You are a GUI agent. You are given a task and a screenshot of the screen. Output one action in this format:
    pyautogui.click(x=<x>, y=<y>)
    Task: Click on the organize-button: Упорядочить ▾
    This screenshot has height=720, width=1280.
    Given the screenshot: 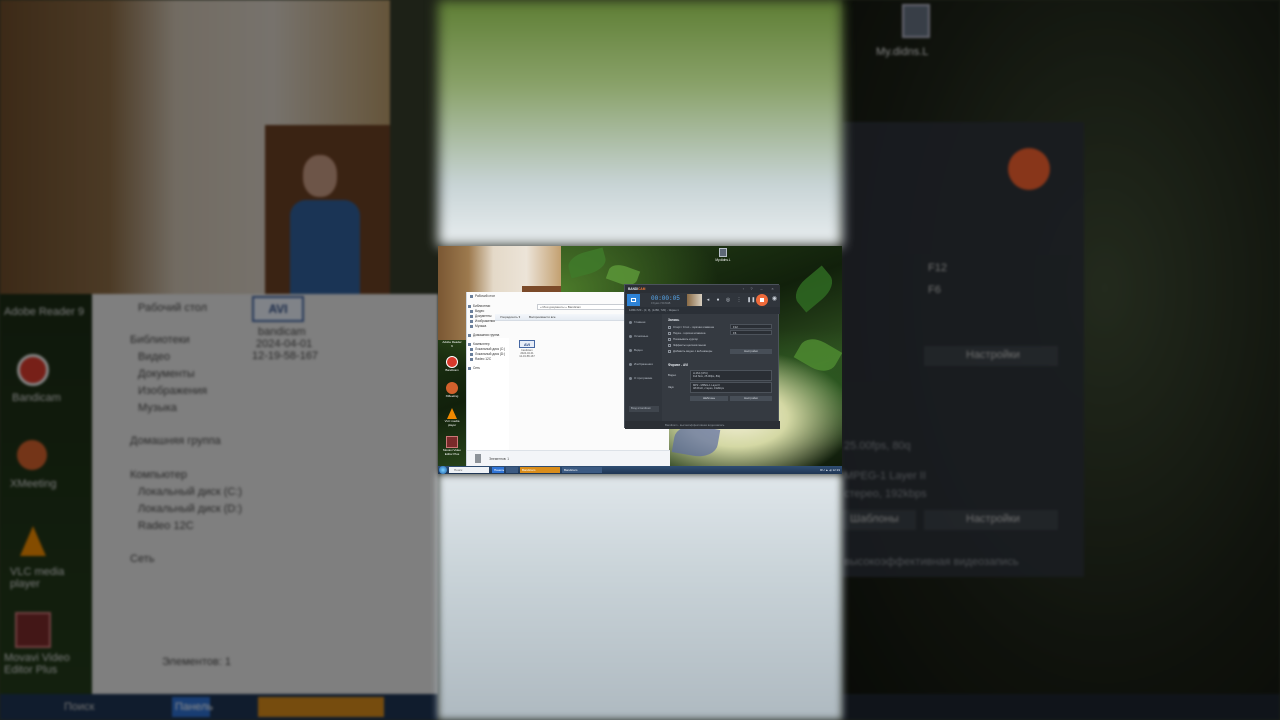 What is the action you would take?
    pyautogui.click(x=510, y=317)
    